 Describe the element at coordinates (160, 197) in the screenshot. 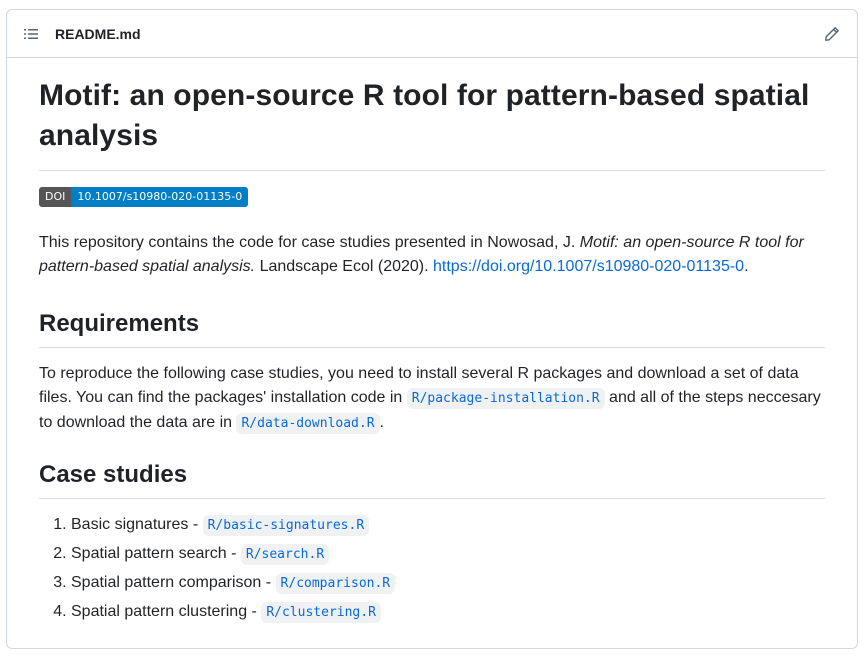

I see `doi-badge-value: 10.1007/s10980-020-01135-0` at that location.